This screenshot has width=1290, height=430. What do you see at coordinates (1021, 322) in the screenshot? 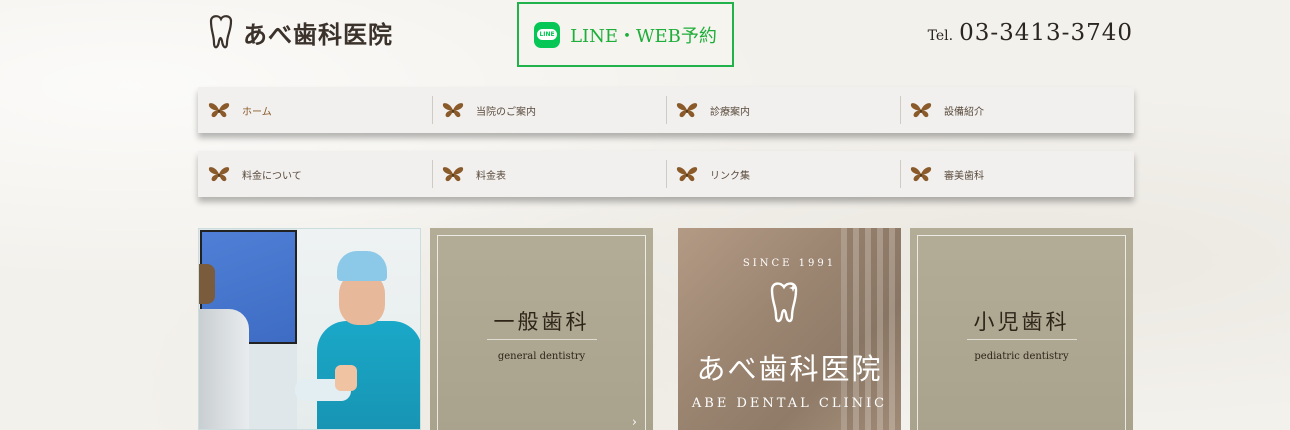
I see `tile-title: 小児歯科` at bounding box center [1021, 322].